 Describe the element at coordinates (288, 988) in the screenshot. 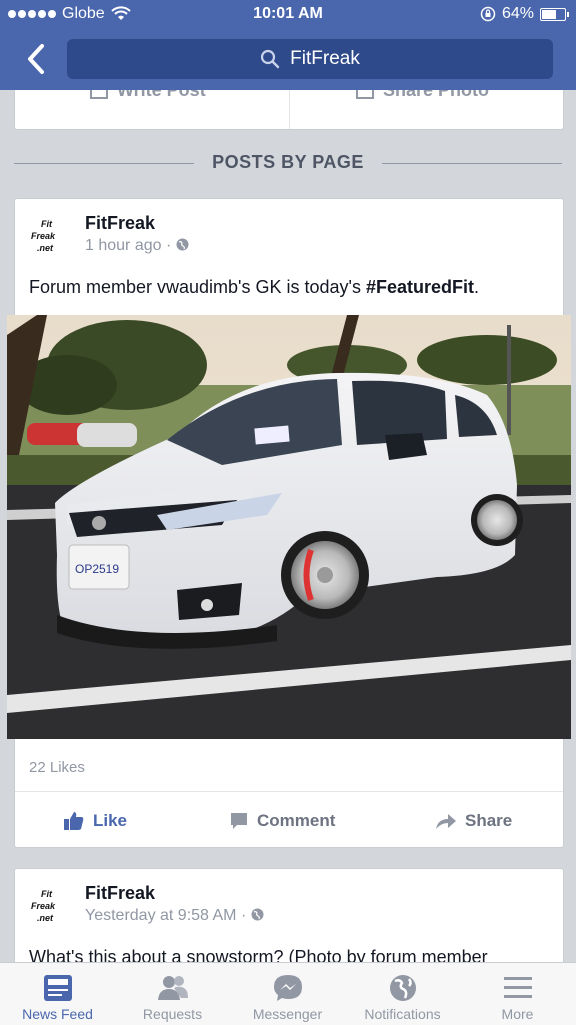

I see `messenger-icon` at that location.